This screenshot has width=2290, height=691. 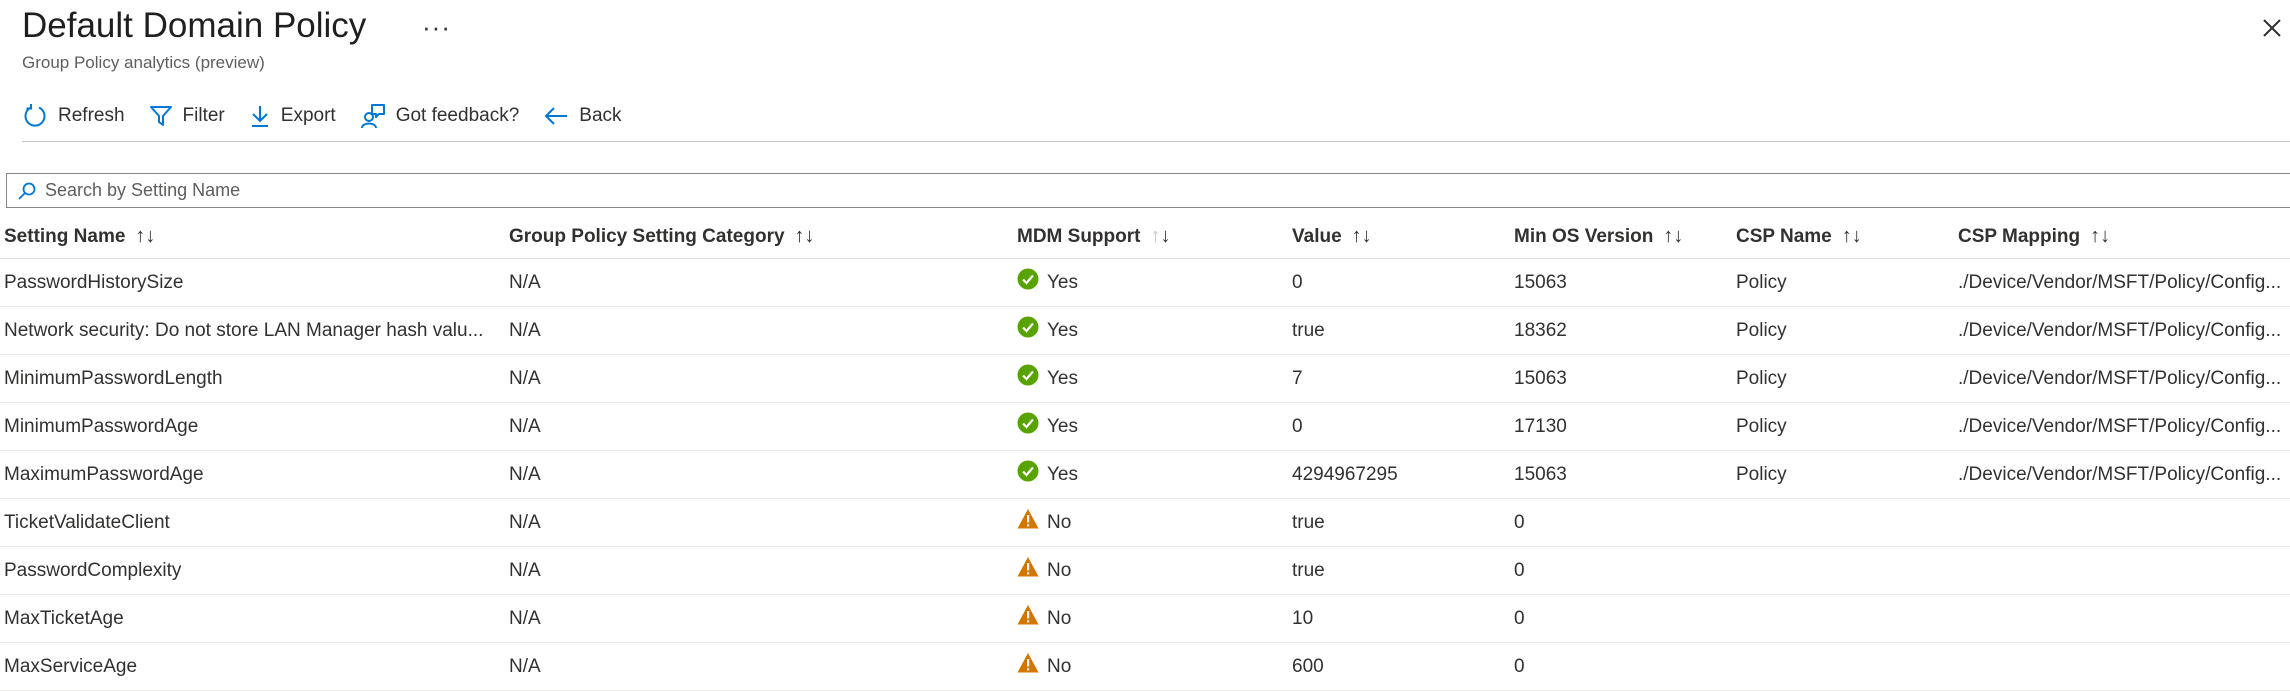 I want to click on export-button: Export, so click(x=292, y=116).